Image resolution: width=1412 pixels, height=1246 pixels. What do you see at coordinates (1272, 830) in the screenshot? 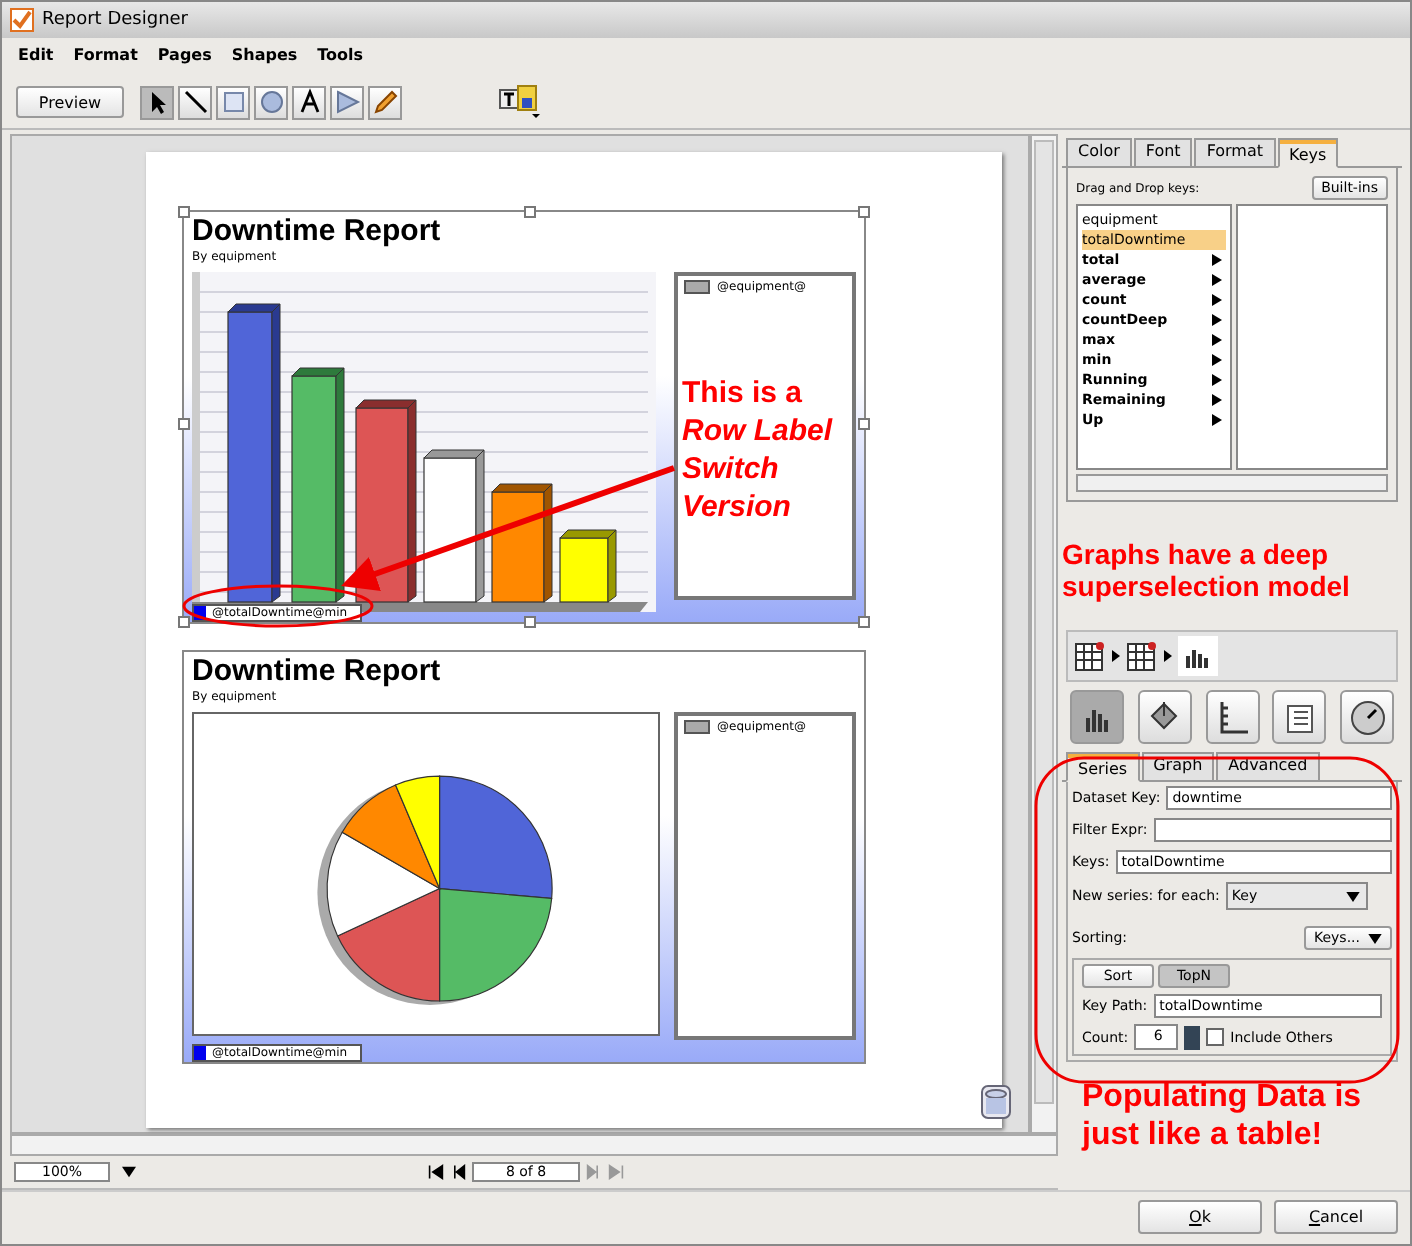
I see `input-field` at bounding box center [1272, 830].